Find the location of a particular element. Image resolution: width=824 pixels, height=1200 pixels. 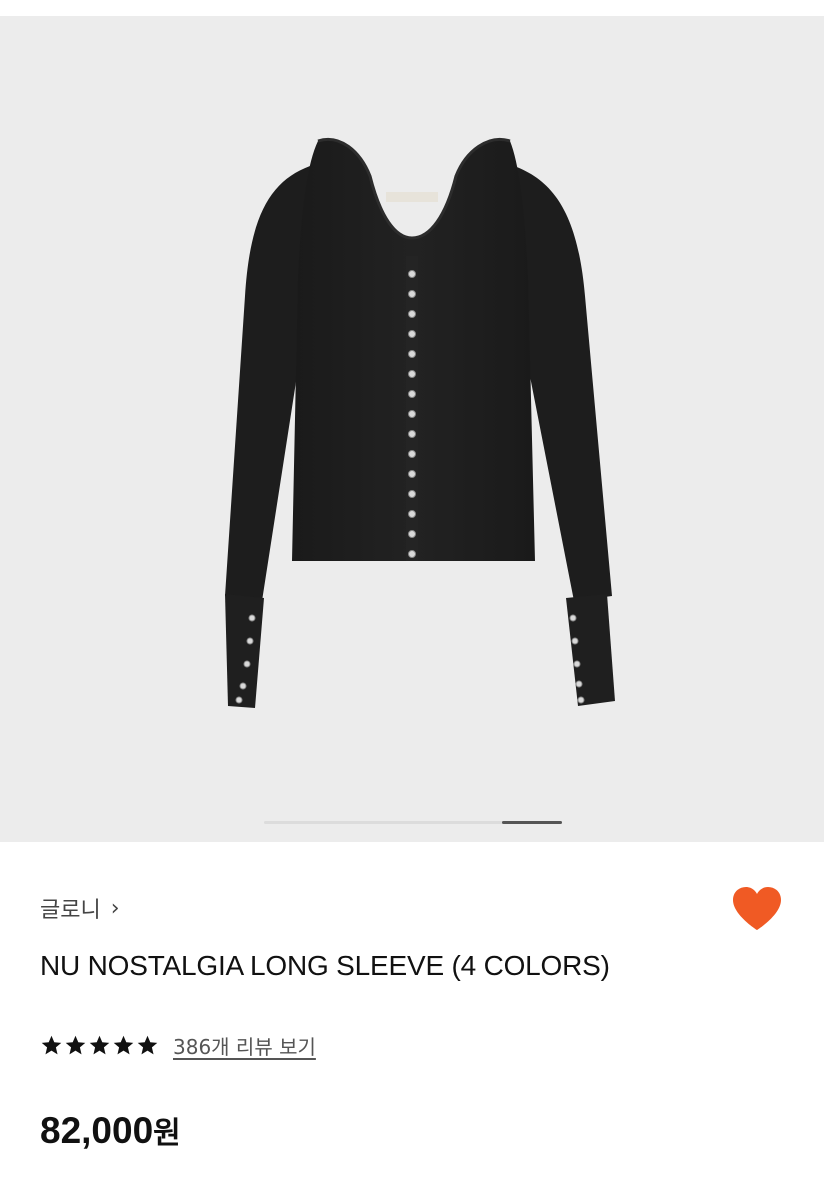

rating-stars is located at coordinates (99, 1045).